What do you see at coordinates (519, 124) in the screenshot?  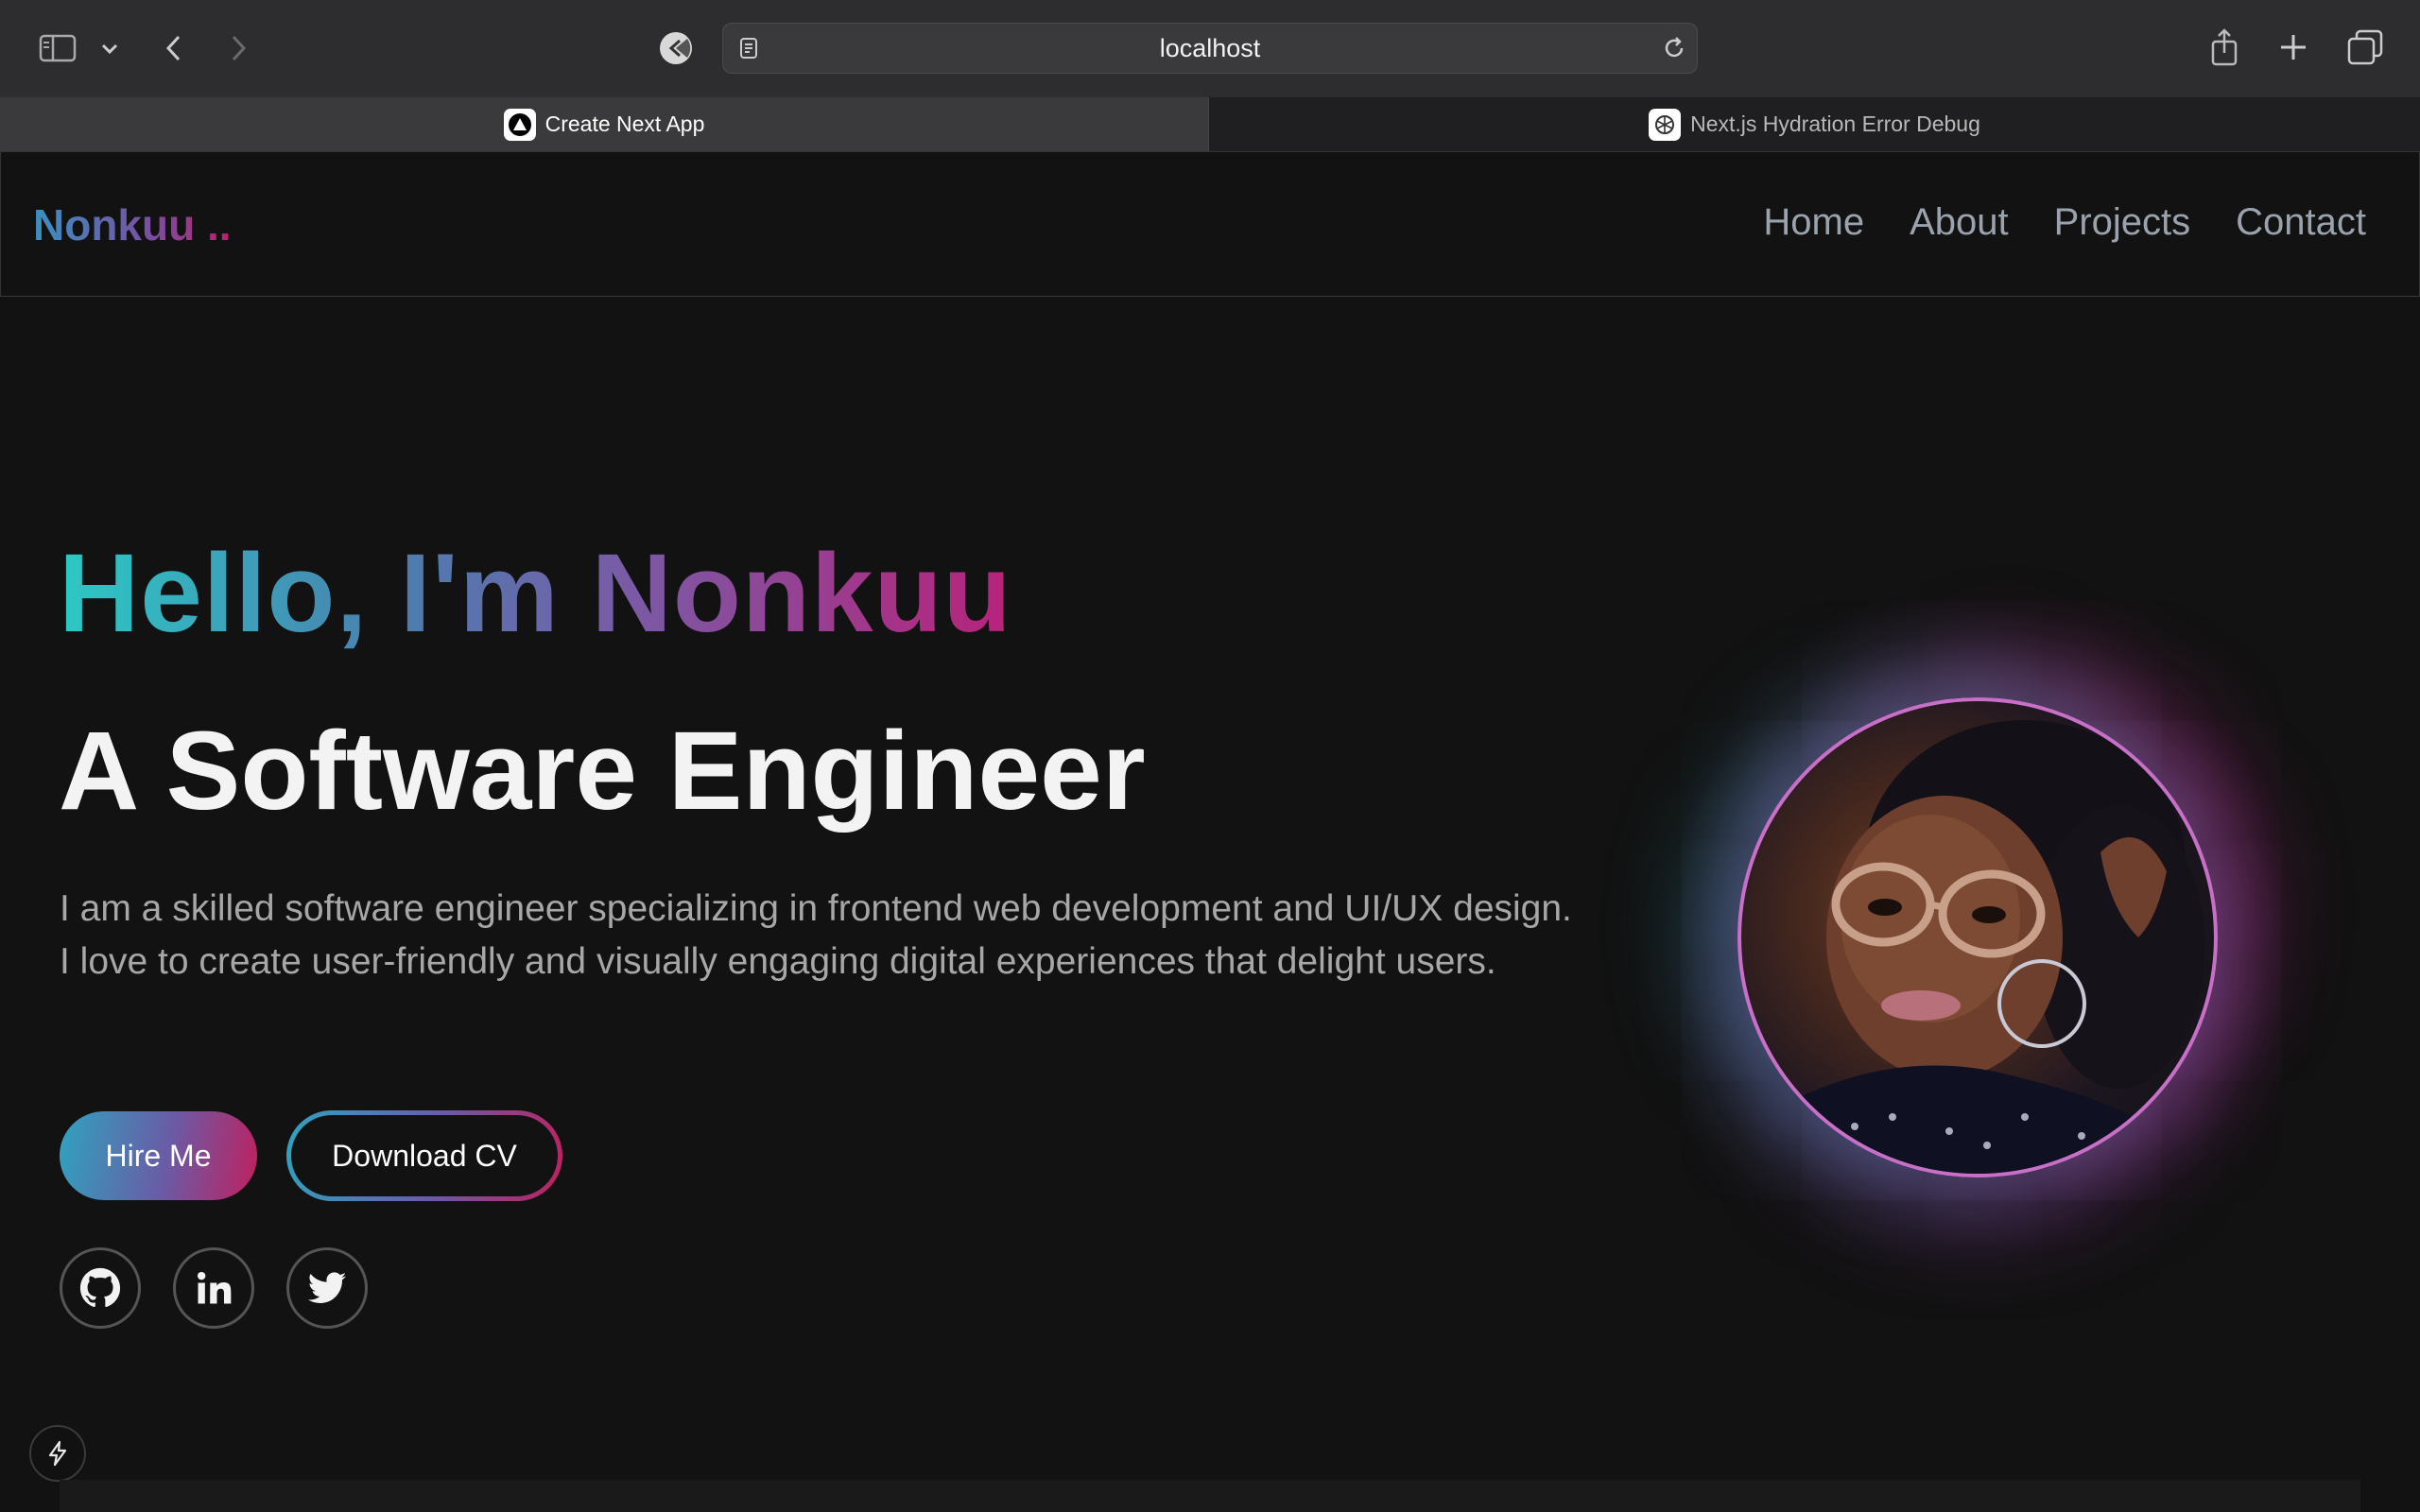 I see `nextjs-favicon-icon` at bounding box center [519, 124].